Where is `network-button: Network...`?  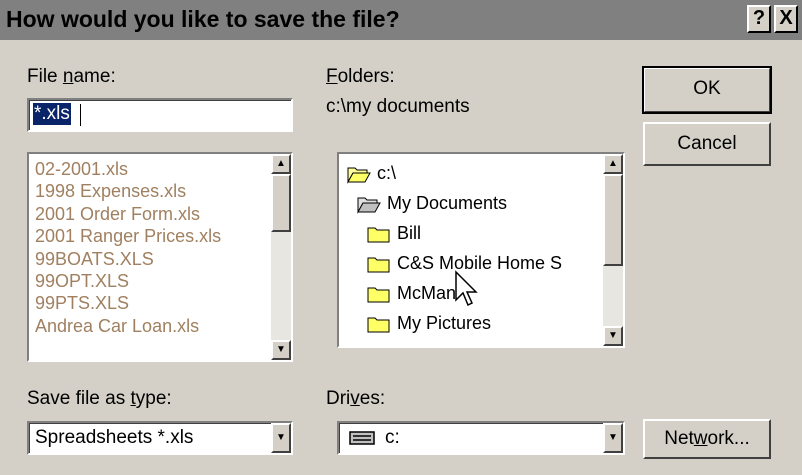
network-button: Network... is located at coordinates (707, 439).